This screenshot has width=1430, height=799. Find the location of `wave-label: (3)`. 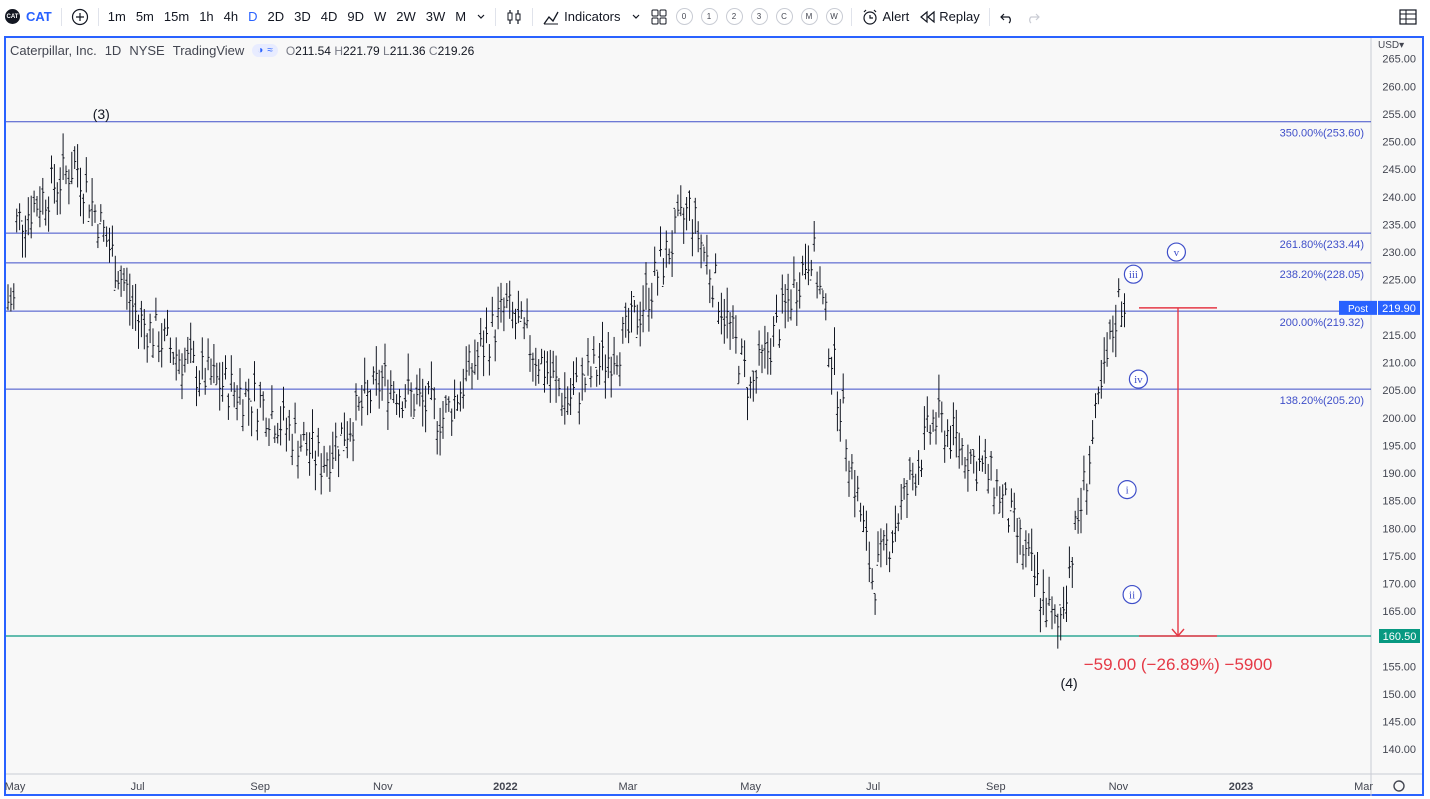

wave-label: (3) is located at coordinates (101, 114).